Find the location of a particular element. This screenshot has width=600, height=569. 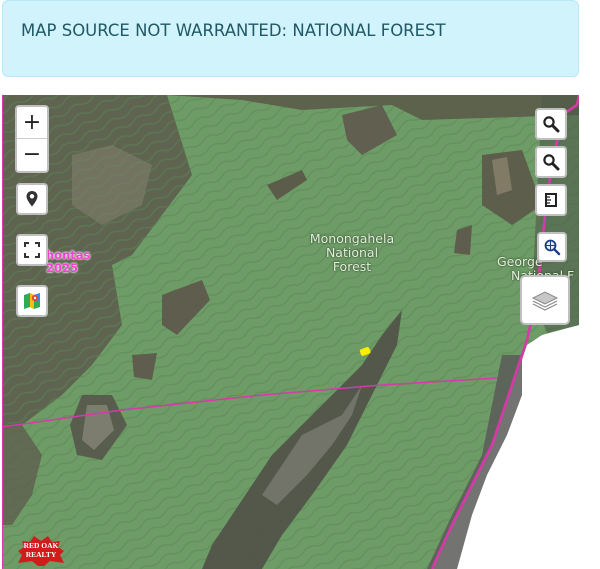

county-label-year: 2025 is located at coordinates (62, 268).